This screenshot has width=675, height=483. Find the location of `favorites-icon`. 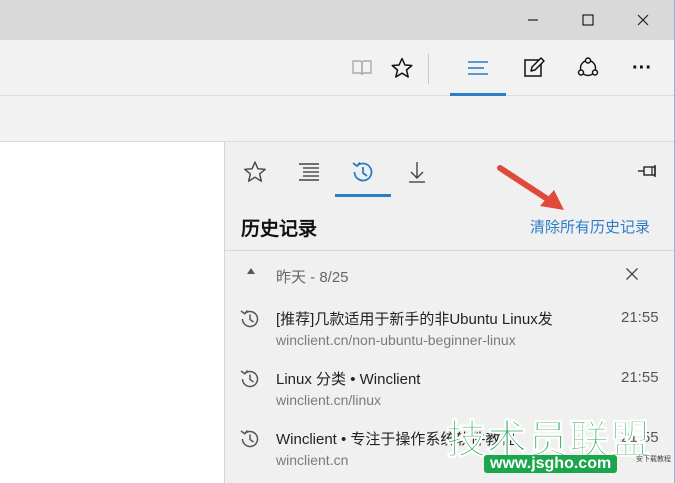

favorites-icon is located at coordinates (255, 171).